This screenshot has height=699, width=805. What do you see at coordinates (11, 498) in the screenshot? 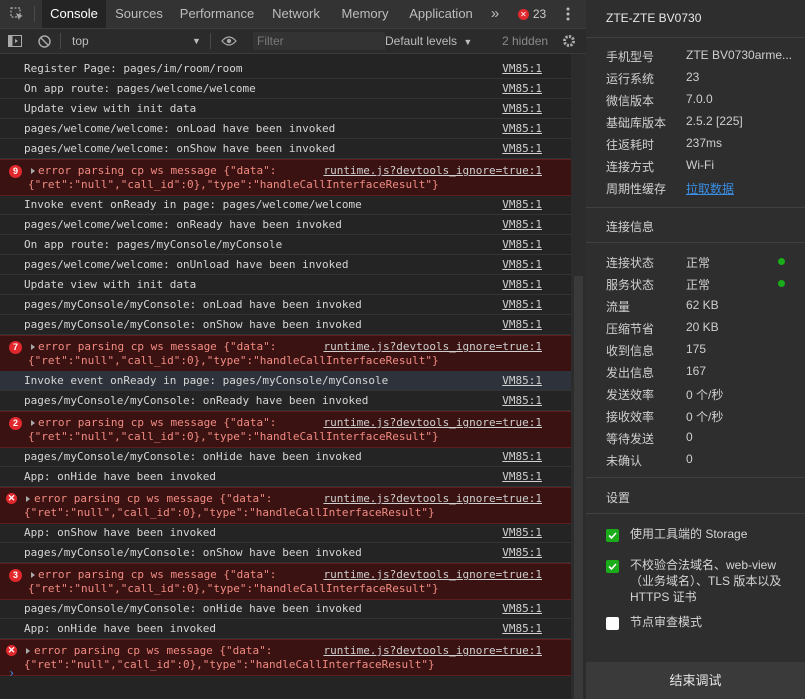
I see `error-icon: ✕` at bounding box center [11, 498].